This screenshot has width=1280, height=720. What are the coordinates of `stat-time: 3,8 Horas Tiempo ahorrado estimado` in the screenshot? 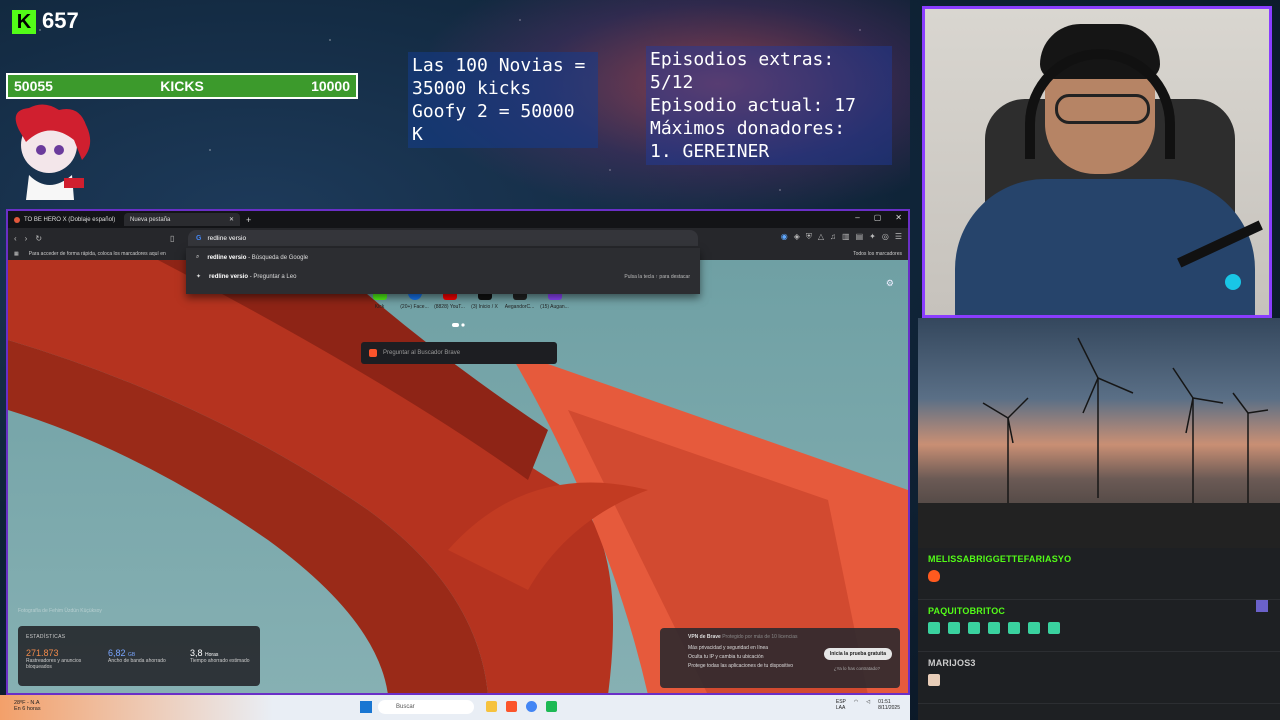 It's located at (221, 659).